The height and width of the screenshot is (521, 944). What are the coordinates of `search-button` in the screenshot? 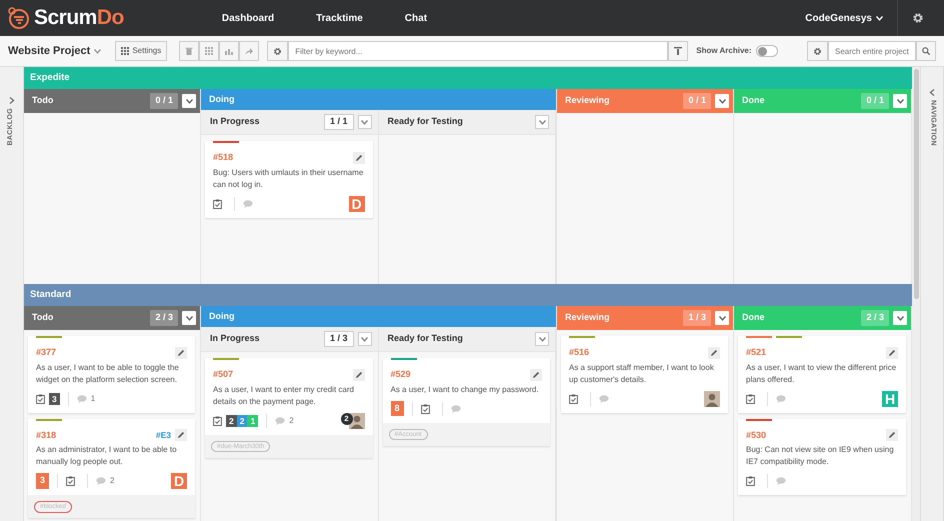 It's located at (926, 51).